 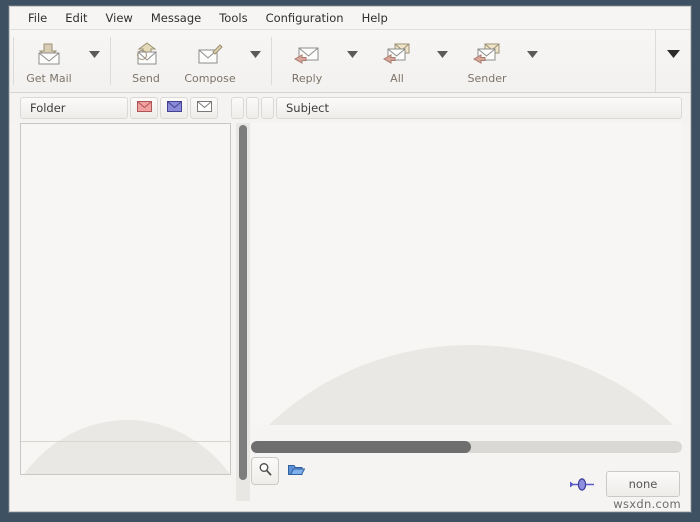 I want to click on main-toolbar: Get Mail Send Compose Reply All Sender, so click(x=350, y=61).